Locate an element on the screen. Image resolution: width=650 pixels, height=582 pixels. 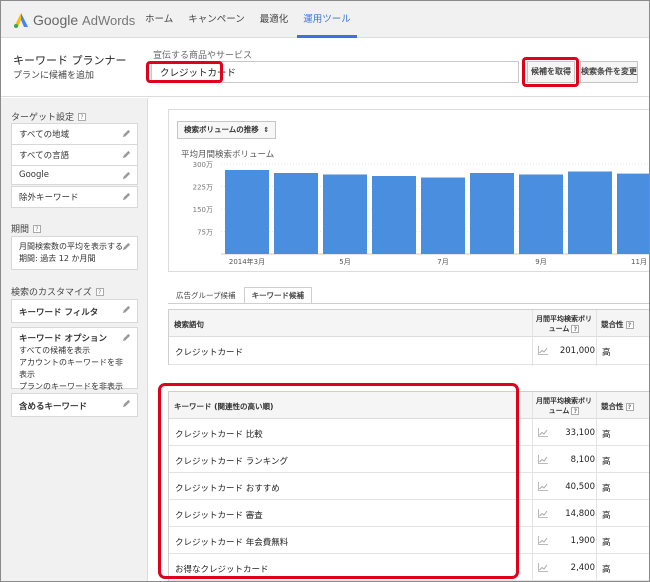
tab-ad-group-ideas: 広告グループ候補 is located at coordinates (206, 295).